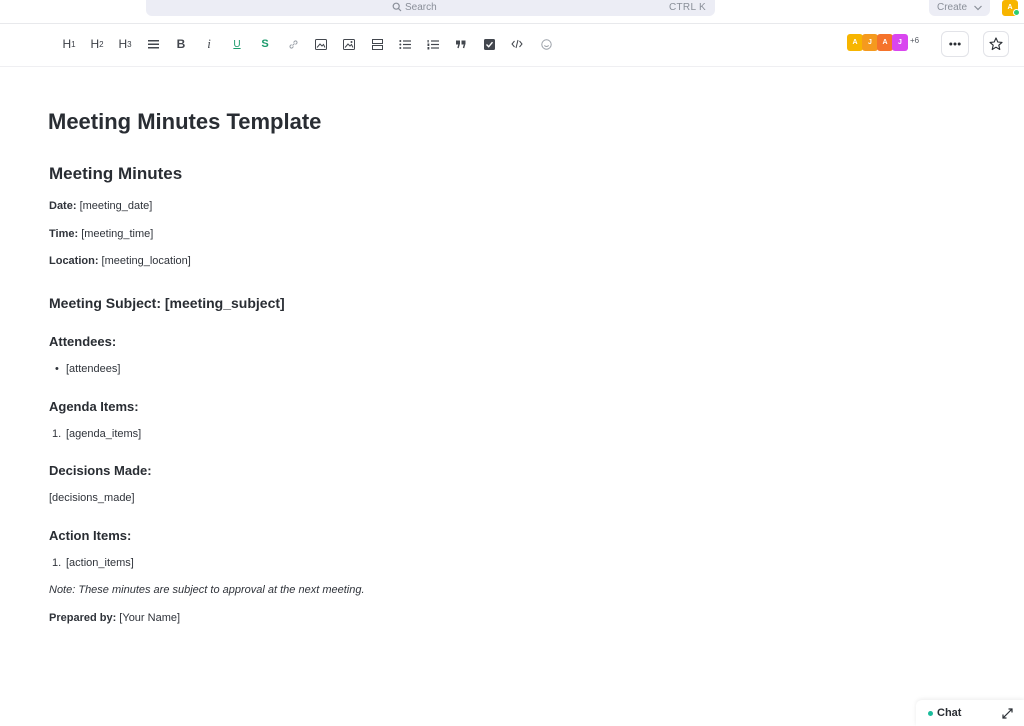 This screenshot has height=726, width=1024. What do you see at coordinates (73, 44) in the screenshot?
I see `heading-1-level: 1` at bounding box center [73, 44].